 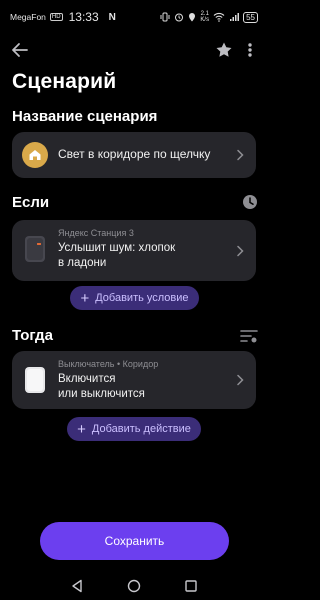 What do you see at coordinates (35, 155) in the screenshot?
I see `home-icon` at bounding box center [35, 155].